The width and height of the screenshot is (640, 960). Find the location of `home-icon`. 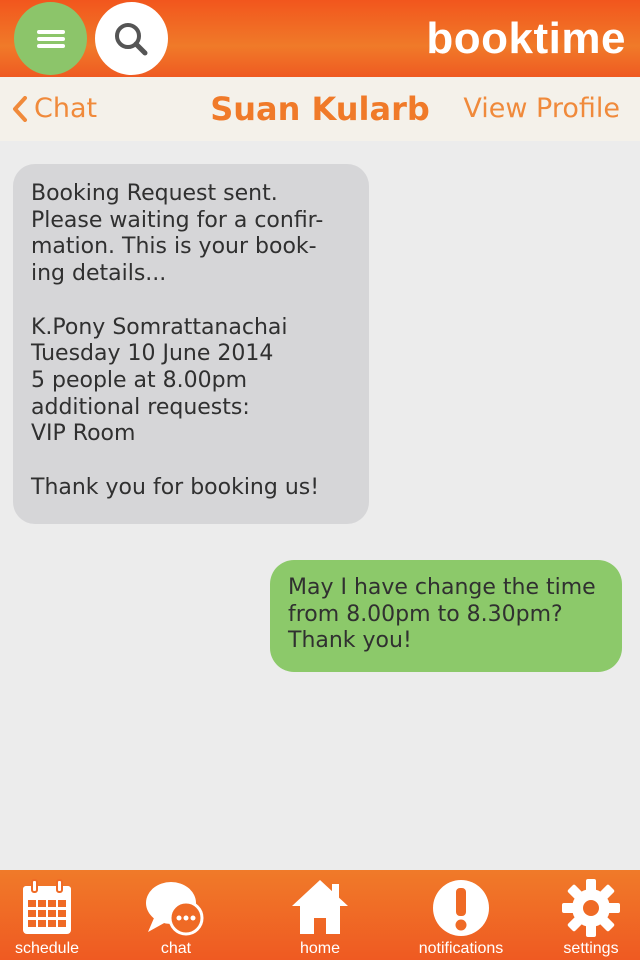

home-icon is located at coordinates (320, 907).